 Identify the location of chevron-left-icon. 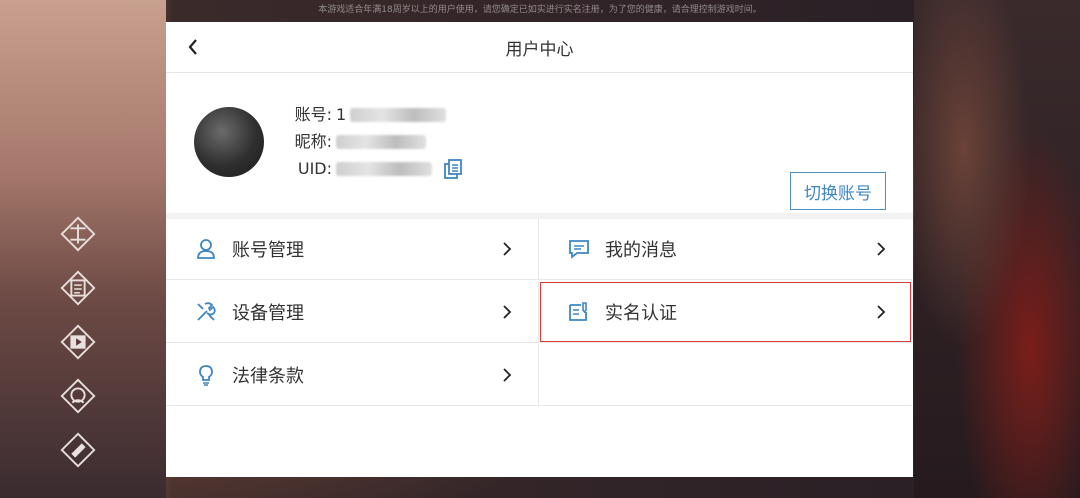
(192, 47).